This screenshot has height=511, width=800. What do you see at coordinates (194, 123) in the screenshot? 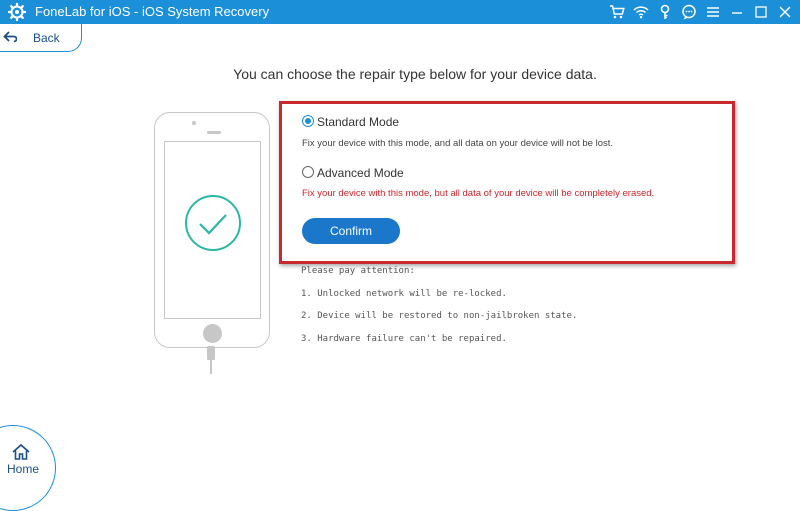
I see `phone-camera` at bounding box center [194, 123].